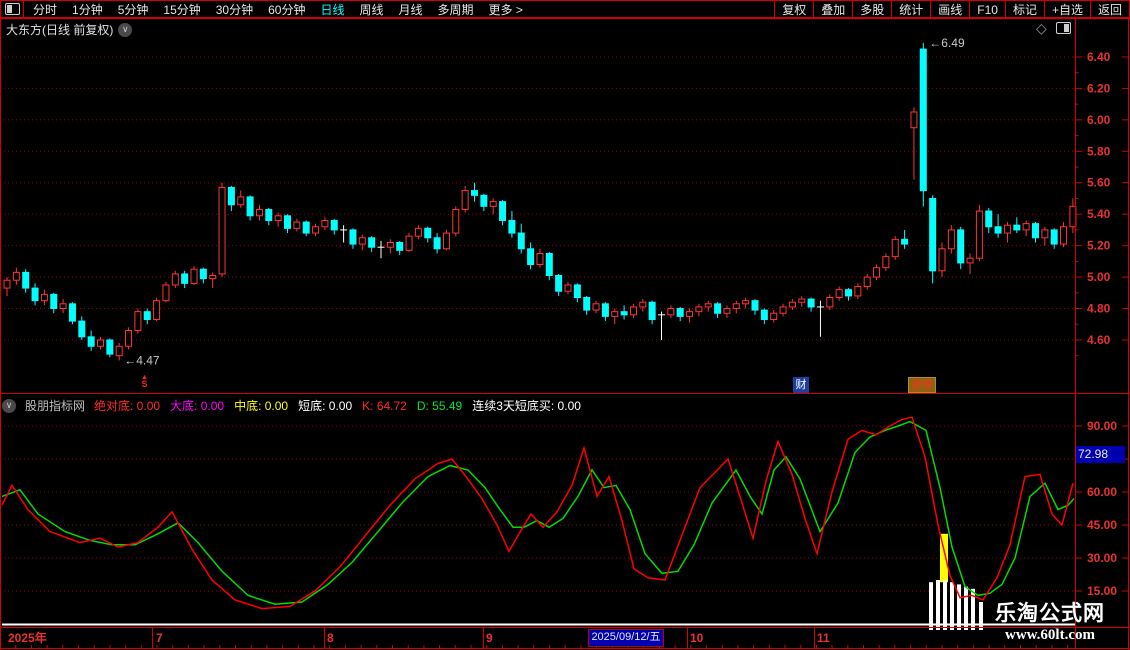  What do you see at coordinates (1041, 28) in the screenshot?
I see `diamond-icon: ◇` at bounding box center [1041, 28].